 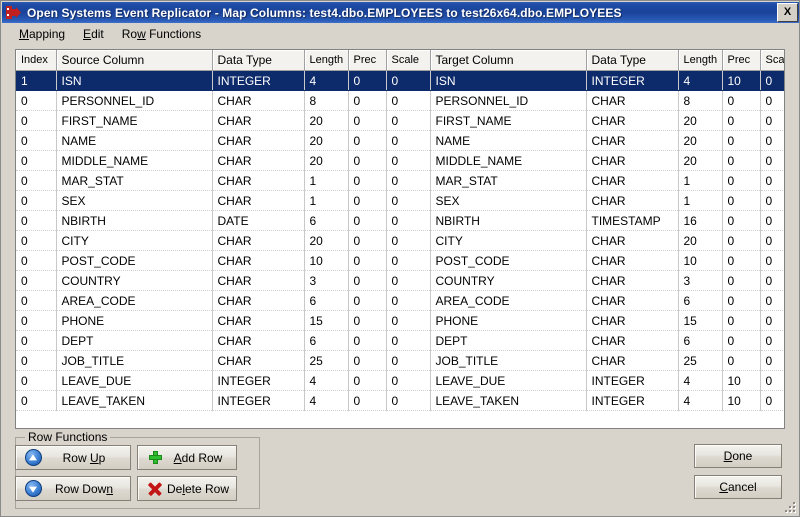 I want to click on cell-target-length: 8, so click(x=700, y=100).